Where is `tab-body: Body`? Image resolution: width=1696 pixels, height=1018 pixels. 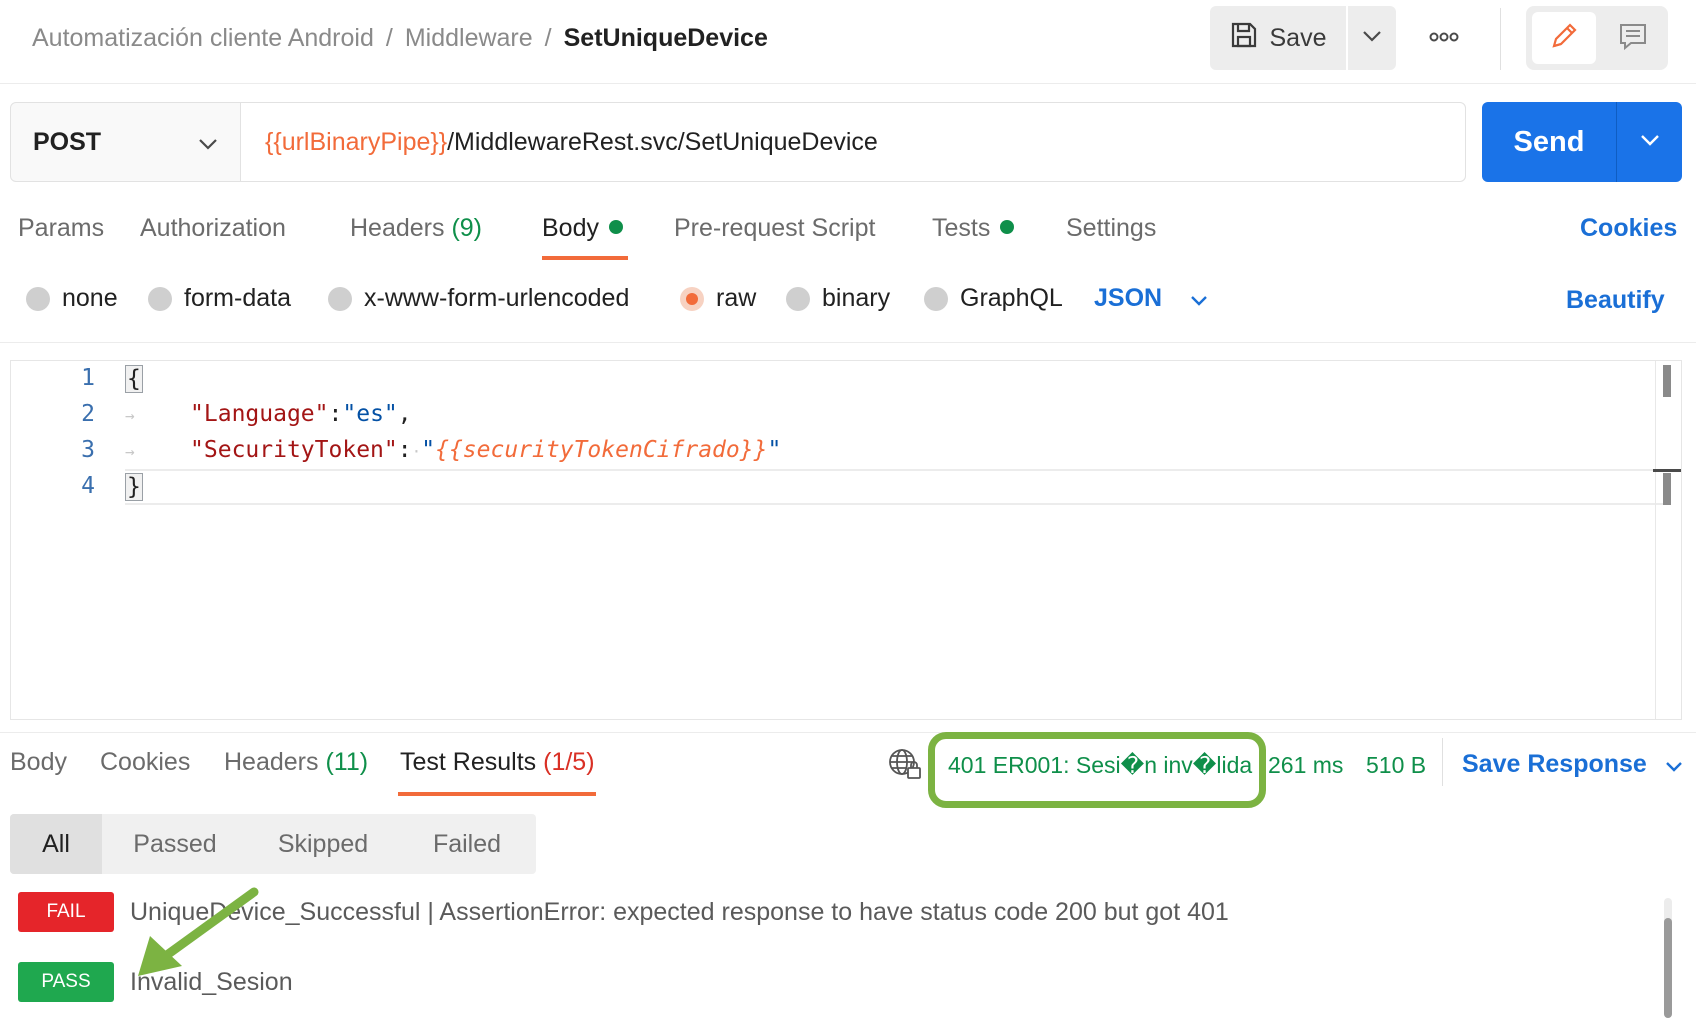
tab-body: Body is located at coordinates (582, 228).